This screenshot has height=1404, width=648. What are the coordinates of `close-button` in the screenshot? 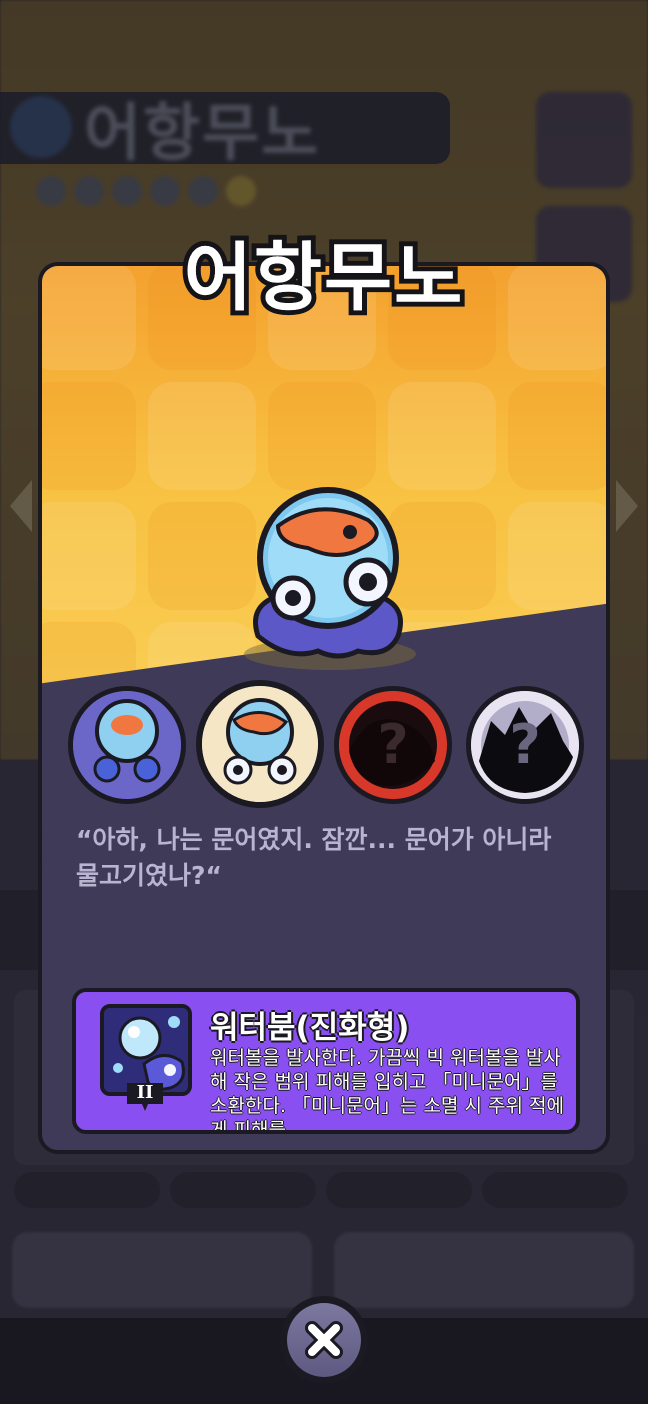 It's located at (324, 1340).